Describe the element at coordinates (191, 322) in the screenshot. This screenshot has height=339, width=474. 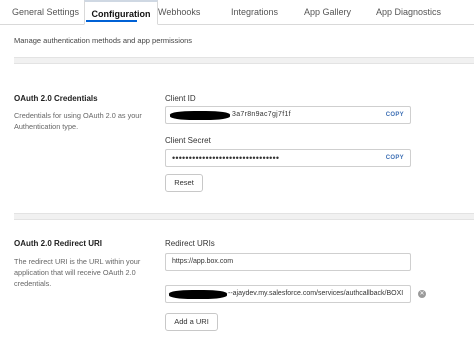
I see `add-uri-button: Add a URI` at that location.